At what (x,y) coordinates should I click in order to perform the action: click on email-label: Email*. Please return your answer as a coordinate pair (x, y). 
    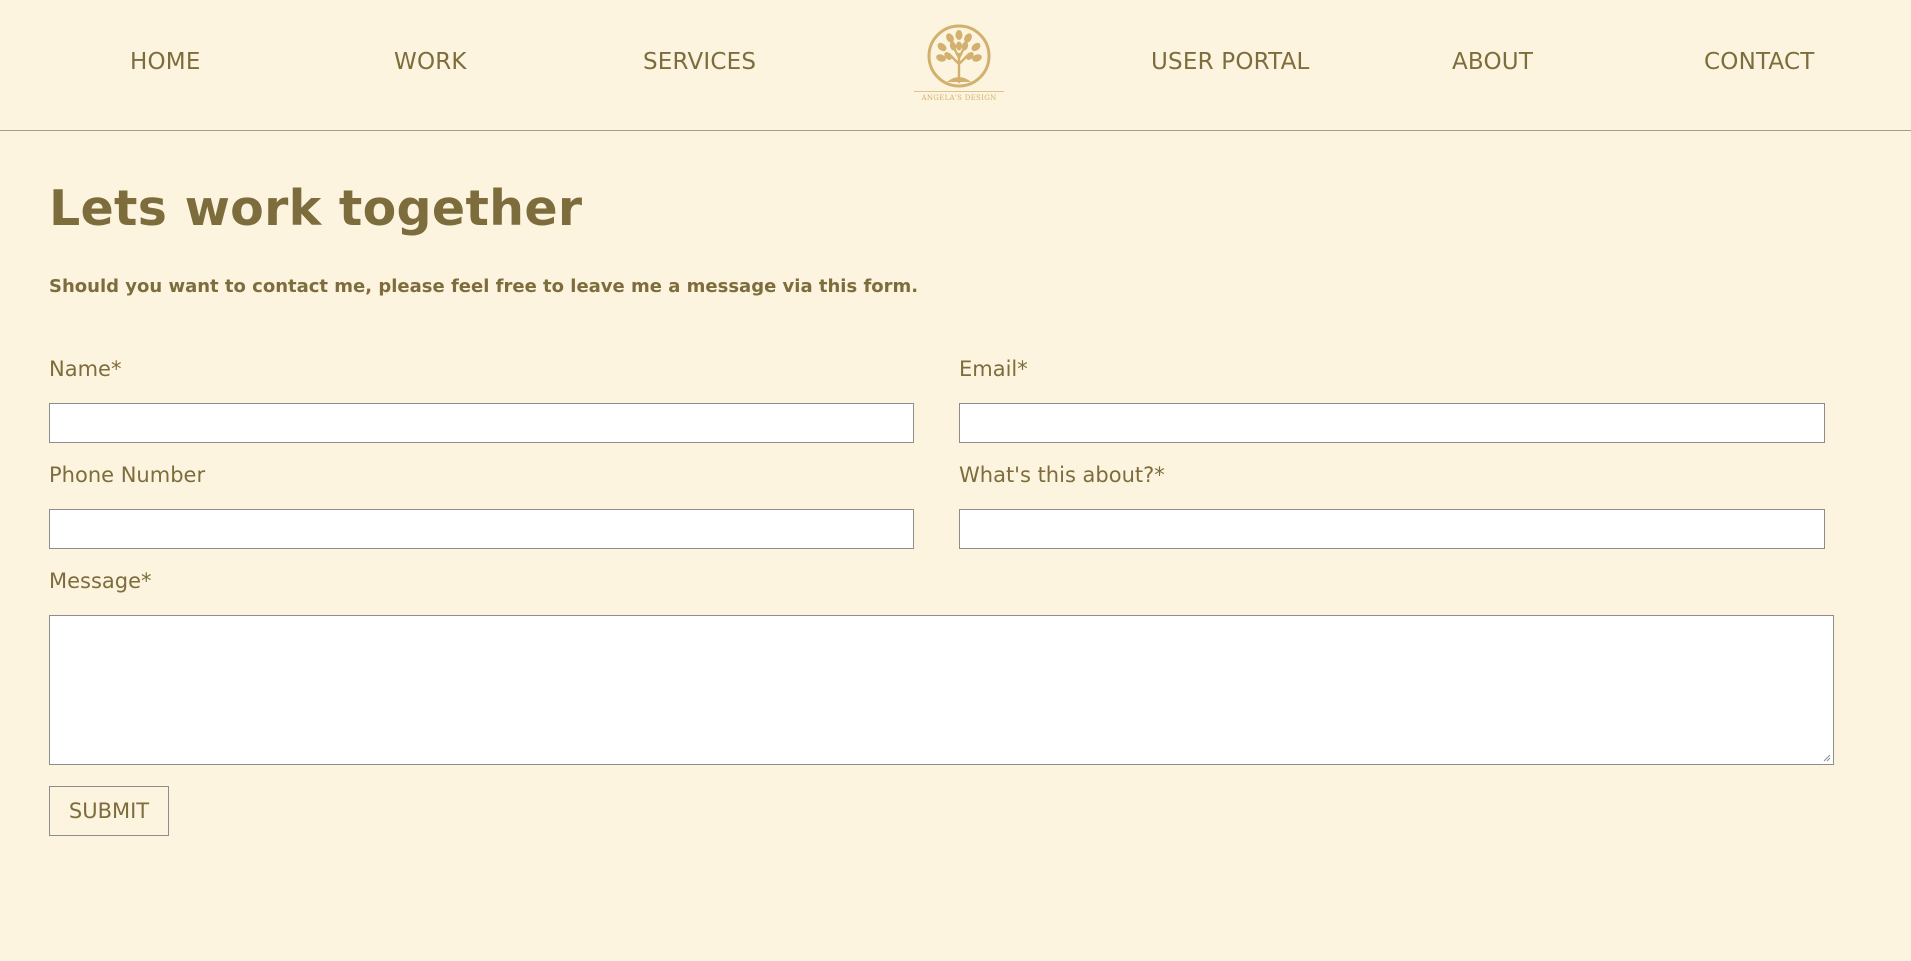
    Looking at the image, I should click on (993, 369).